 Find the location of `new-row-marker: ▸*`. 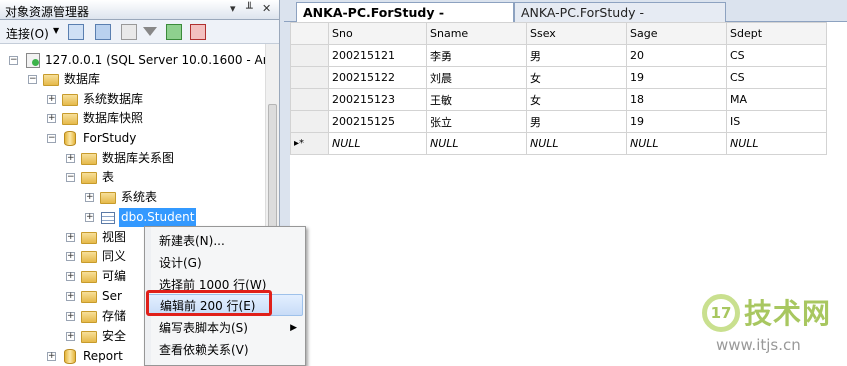

new-row-marker: ▸* is located at coordinates (309, 143).